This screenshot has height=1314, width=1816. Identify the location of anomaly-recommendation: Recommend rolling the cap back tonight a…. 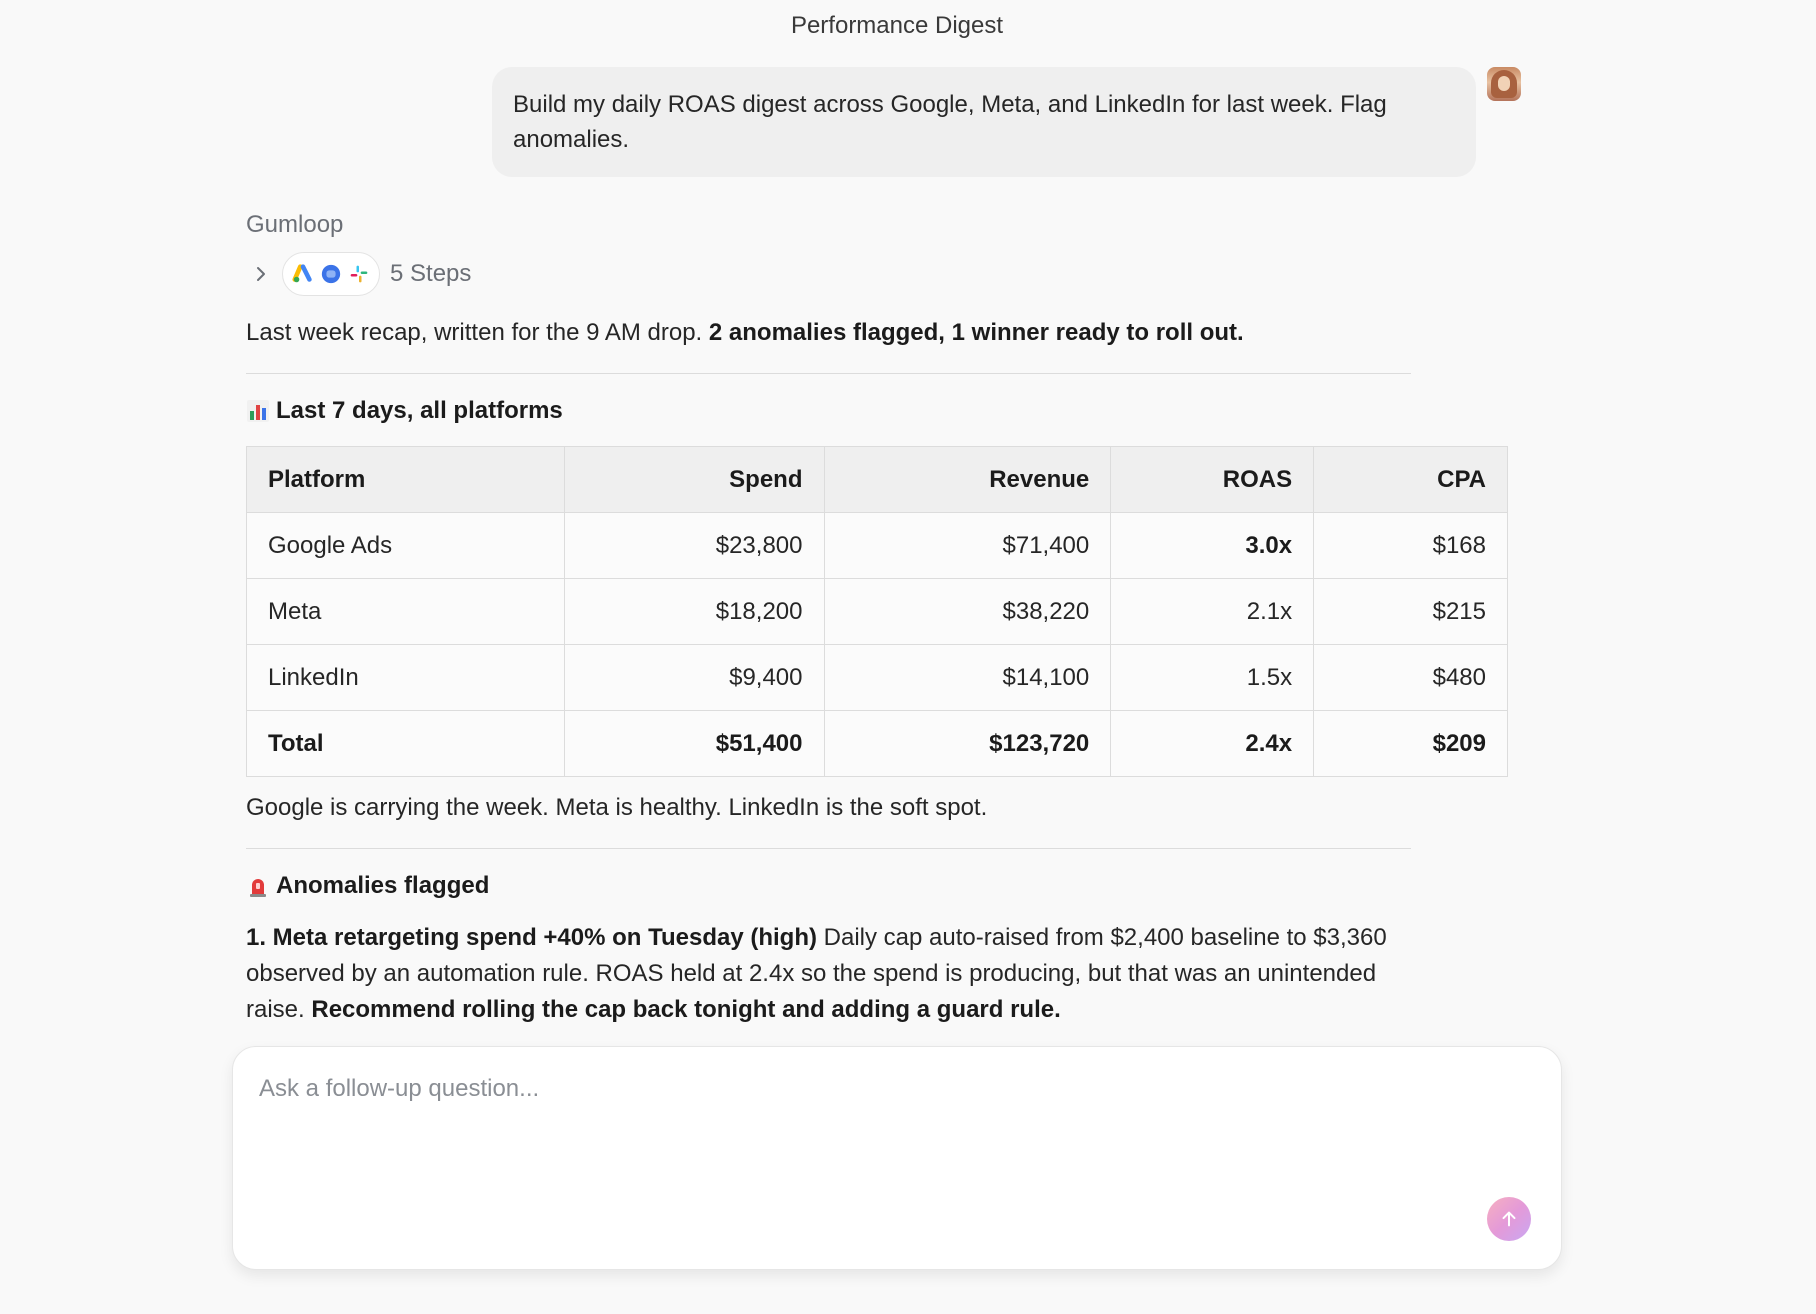
(686, 1009).